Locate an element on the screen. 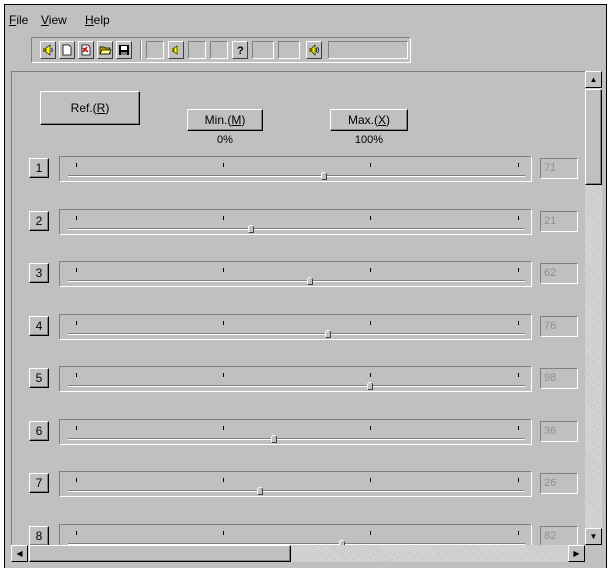  question-help-icon: ? is located at coordinates (240, 50).